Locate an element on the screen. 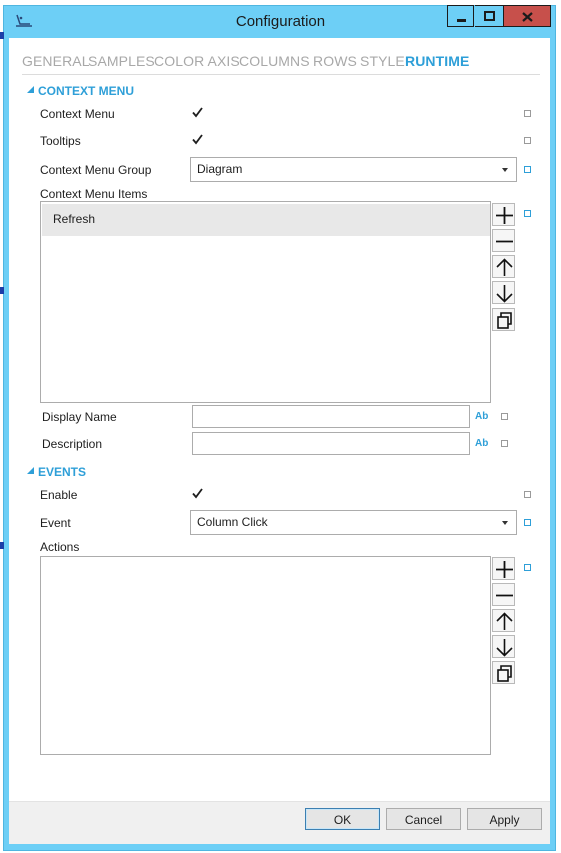 This screenshot has width=561, height=853. move-action-up-button is located at coordinates (503, 620).